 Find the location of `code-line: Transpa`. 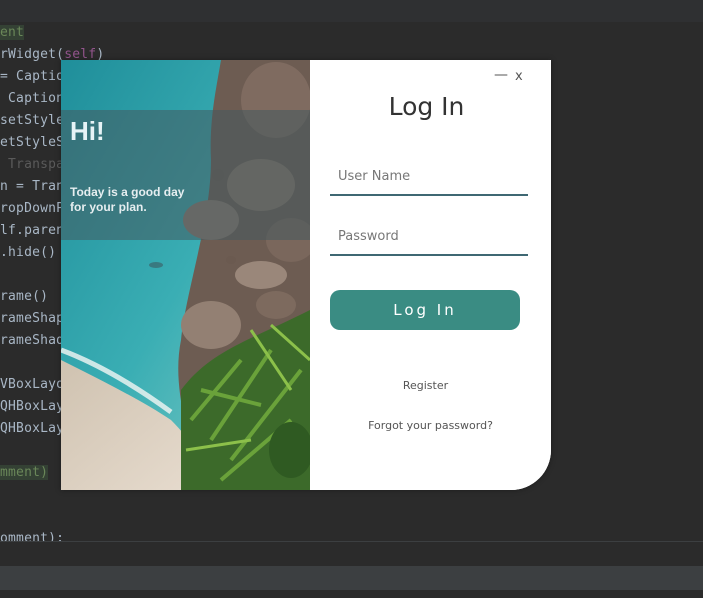

code-line: Transpa is located at coordinates (32, 164).